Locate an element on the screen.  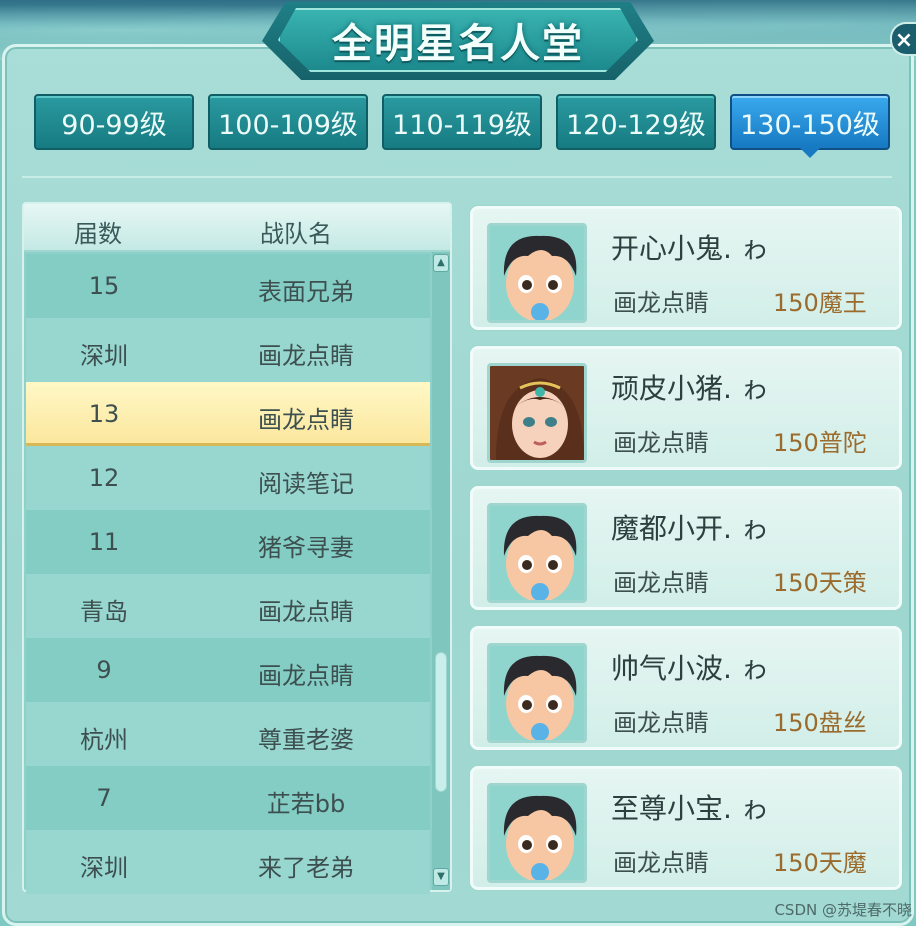
table-row: 9 画龙点睛 is located at coordinates (228, 670).